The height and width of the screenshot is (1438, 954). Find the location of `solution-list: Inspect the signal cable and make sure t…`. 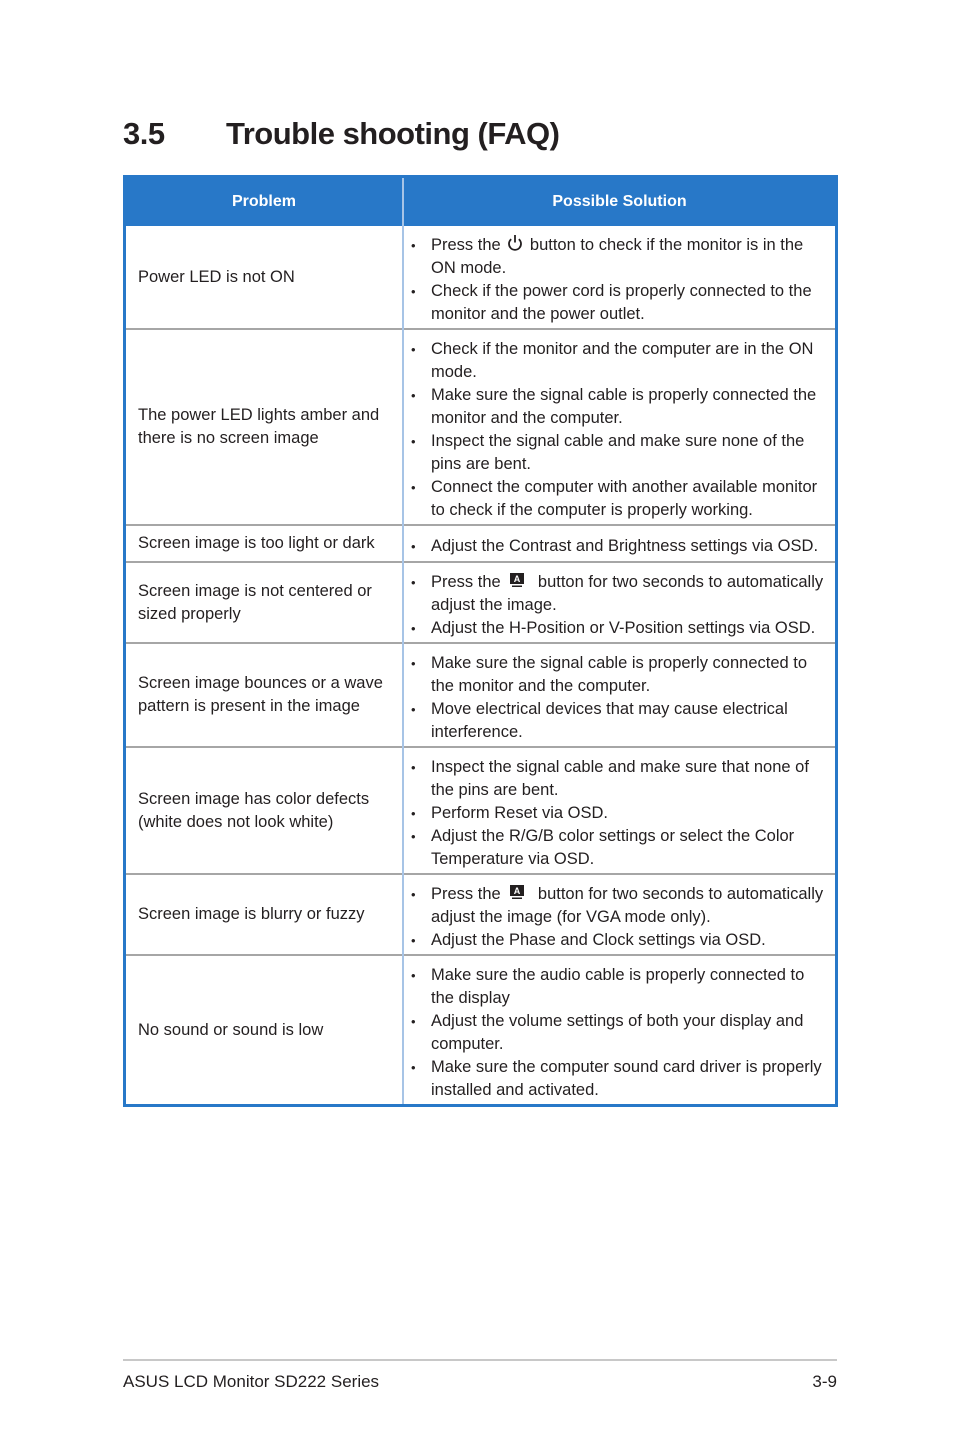

solution-list: Inspect the signal cable and make sure t… is located at coordinates (619, 813).